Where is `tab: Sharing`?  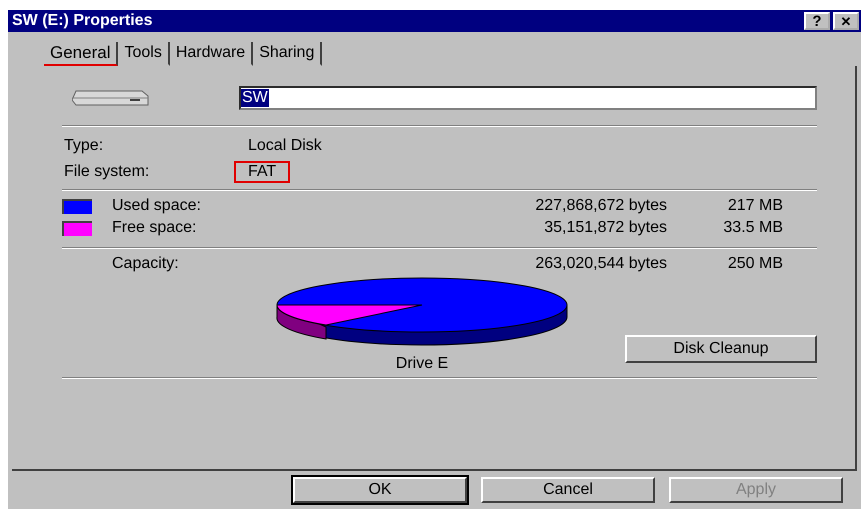 tab: Sharing is located at coordinates (287, 54).